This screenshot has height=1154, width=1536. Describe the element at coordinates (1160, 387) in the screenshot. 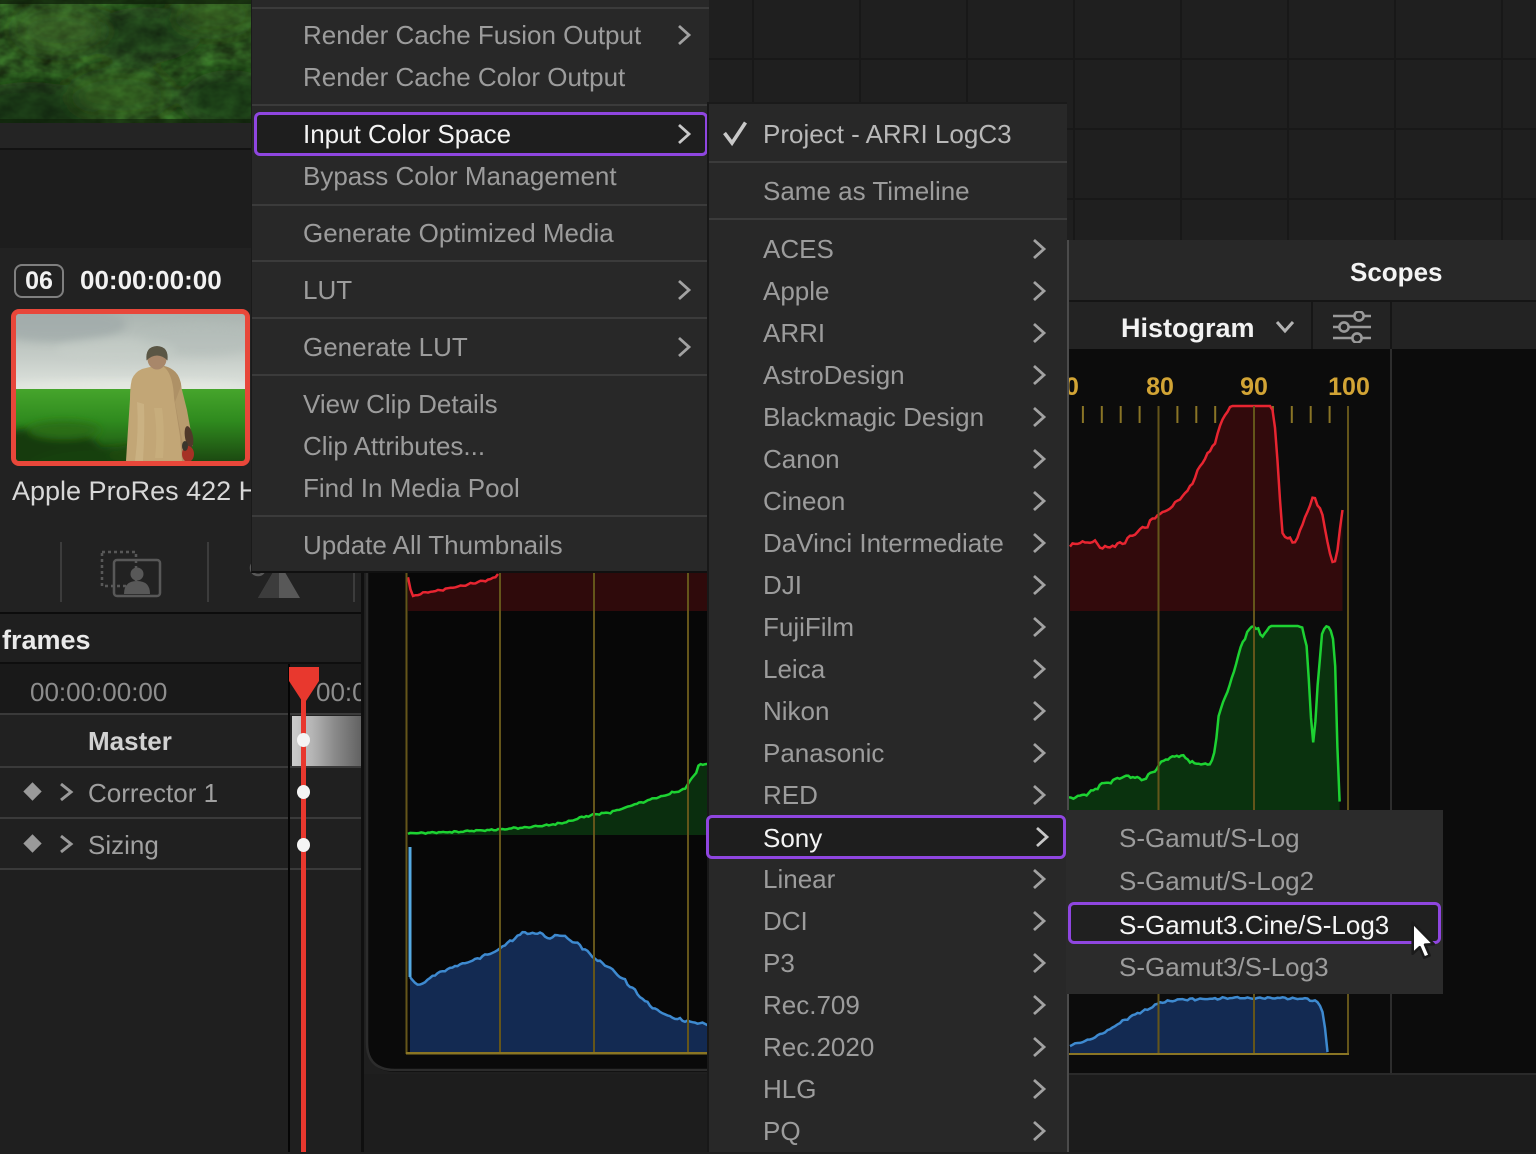

I see `svg-text: 80` at that location.